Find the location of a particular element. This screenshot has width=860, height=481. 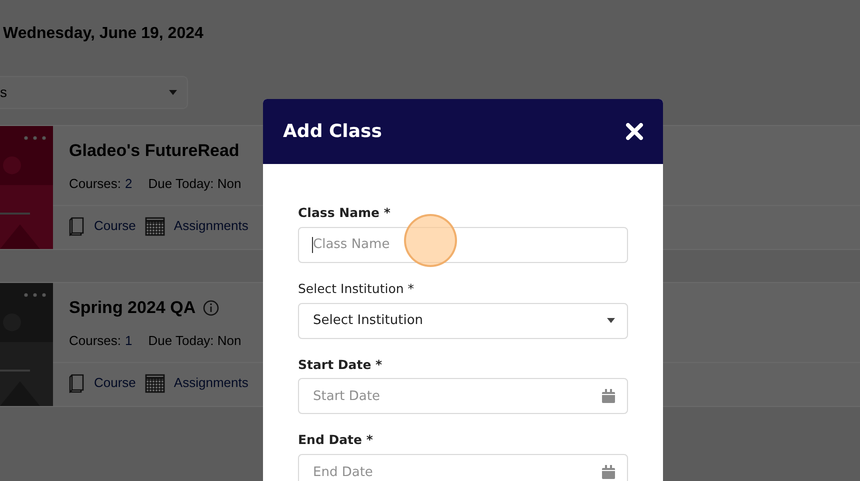

institution-select: Select Institution is located at coordinates (463, 320).